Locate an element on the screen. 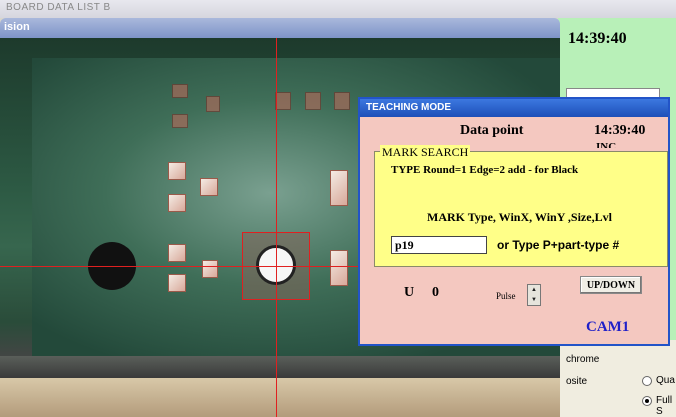 The width and height of the screenshot is (676, 417). updown-button: UP/DOWN is located at coordinates (611, 285).